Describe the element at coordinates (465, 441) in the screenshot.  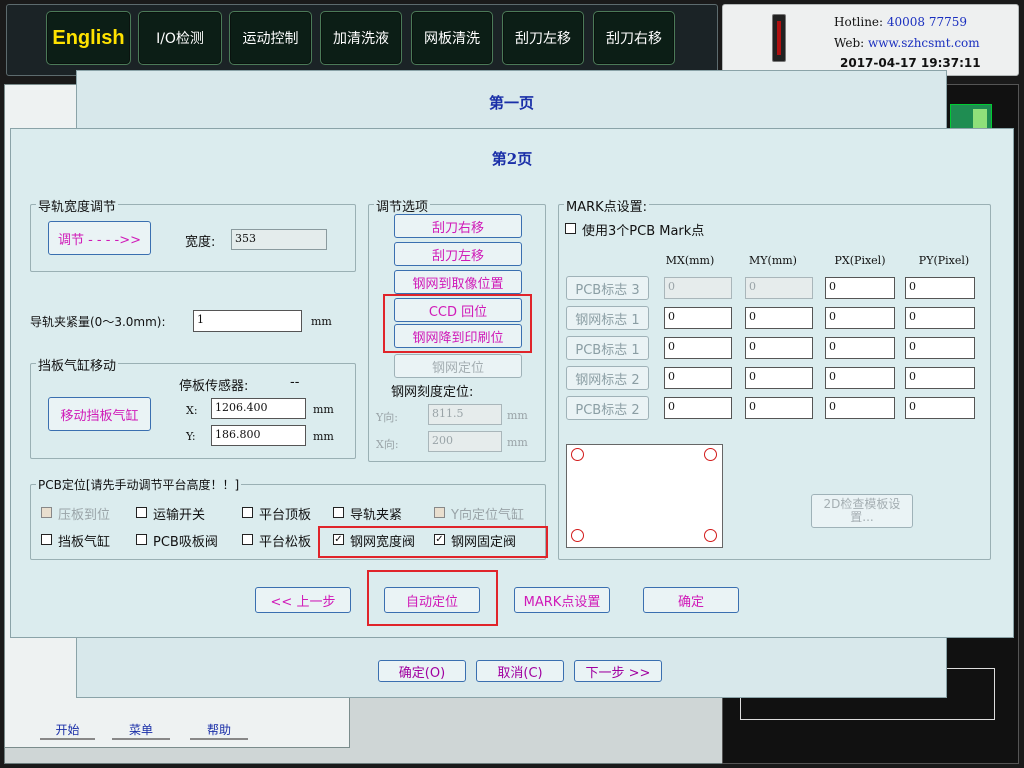
I see `stencil-x-field: 200` at that location.